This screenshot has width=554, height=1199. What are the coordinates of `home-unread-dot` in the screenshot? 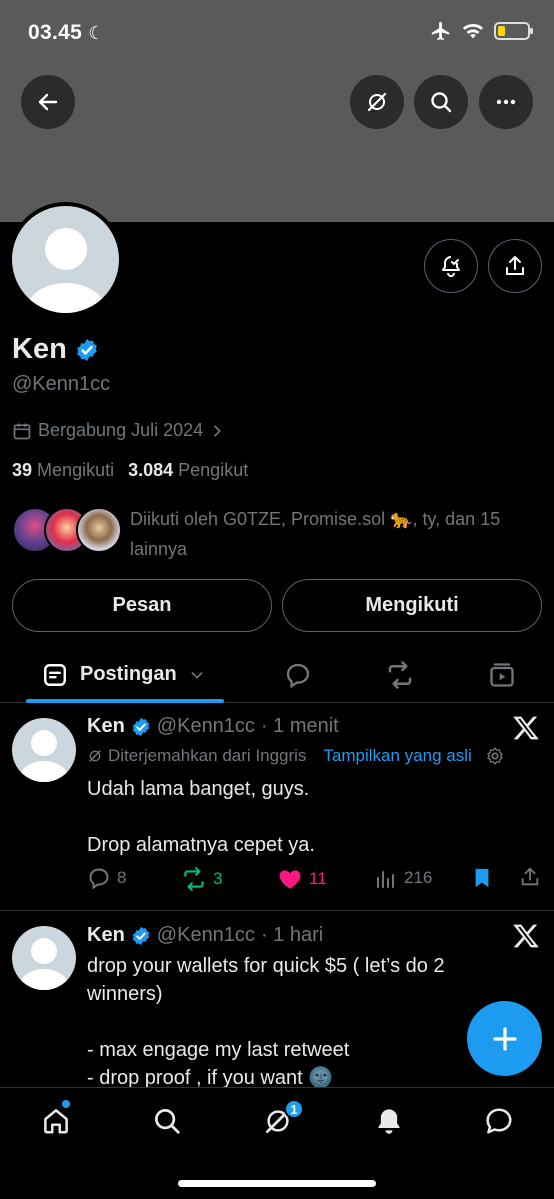 It's located at (66, 1104).